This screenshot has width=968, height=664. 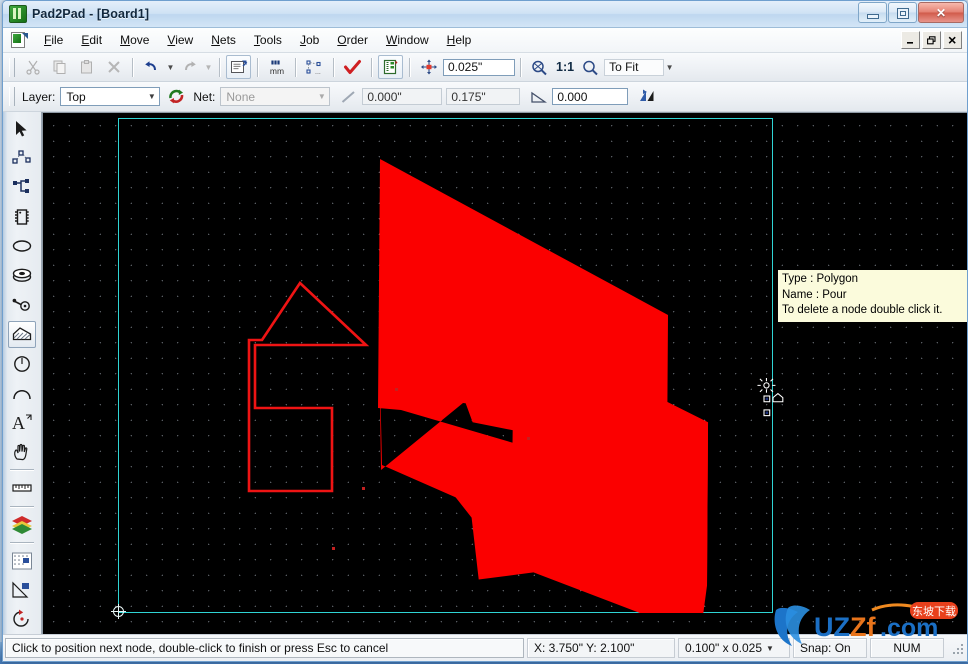 What do you see at coordinates (134, 40) in the screenshot?
I see `menu-item-move: Move` at bounding box center [134, 40].